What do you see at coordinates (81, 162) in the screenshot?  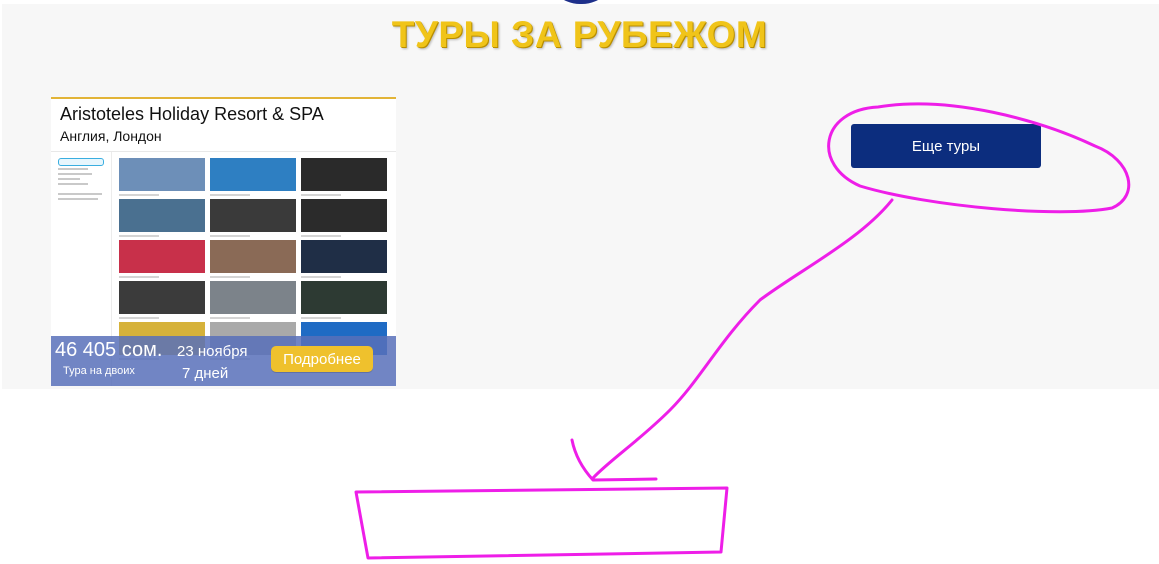 I see `preview-logo` at bounding box center [81, 162].